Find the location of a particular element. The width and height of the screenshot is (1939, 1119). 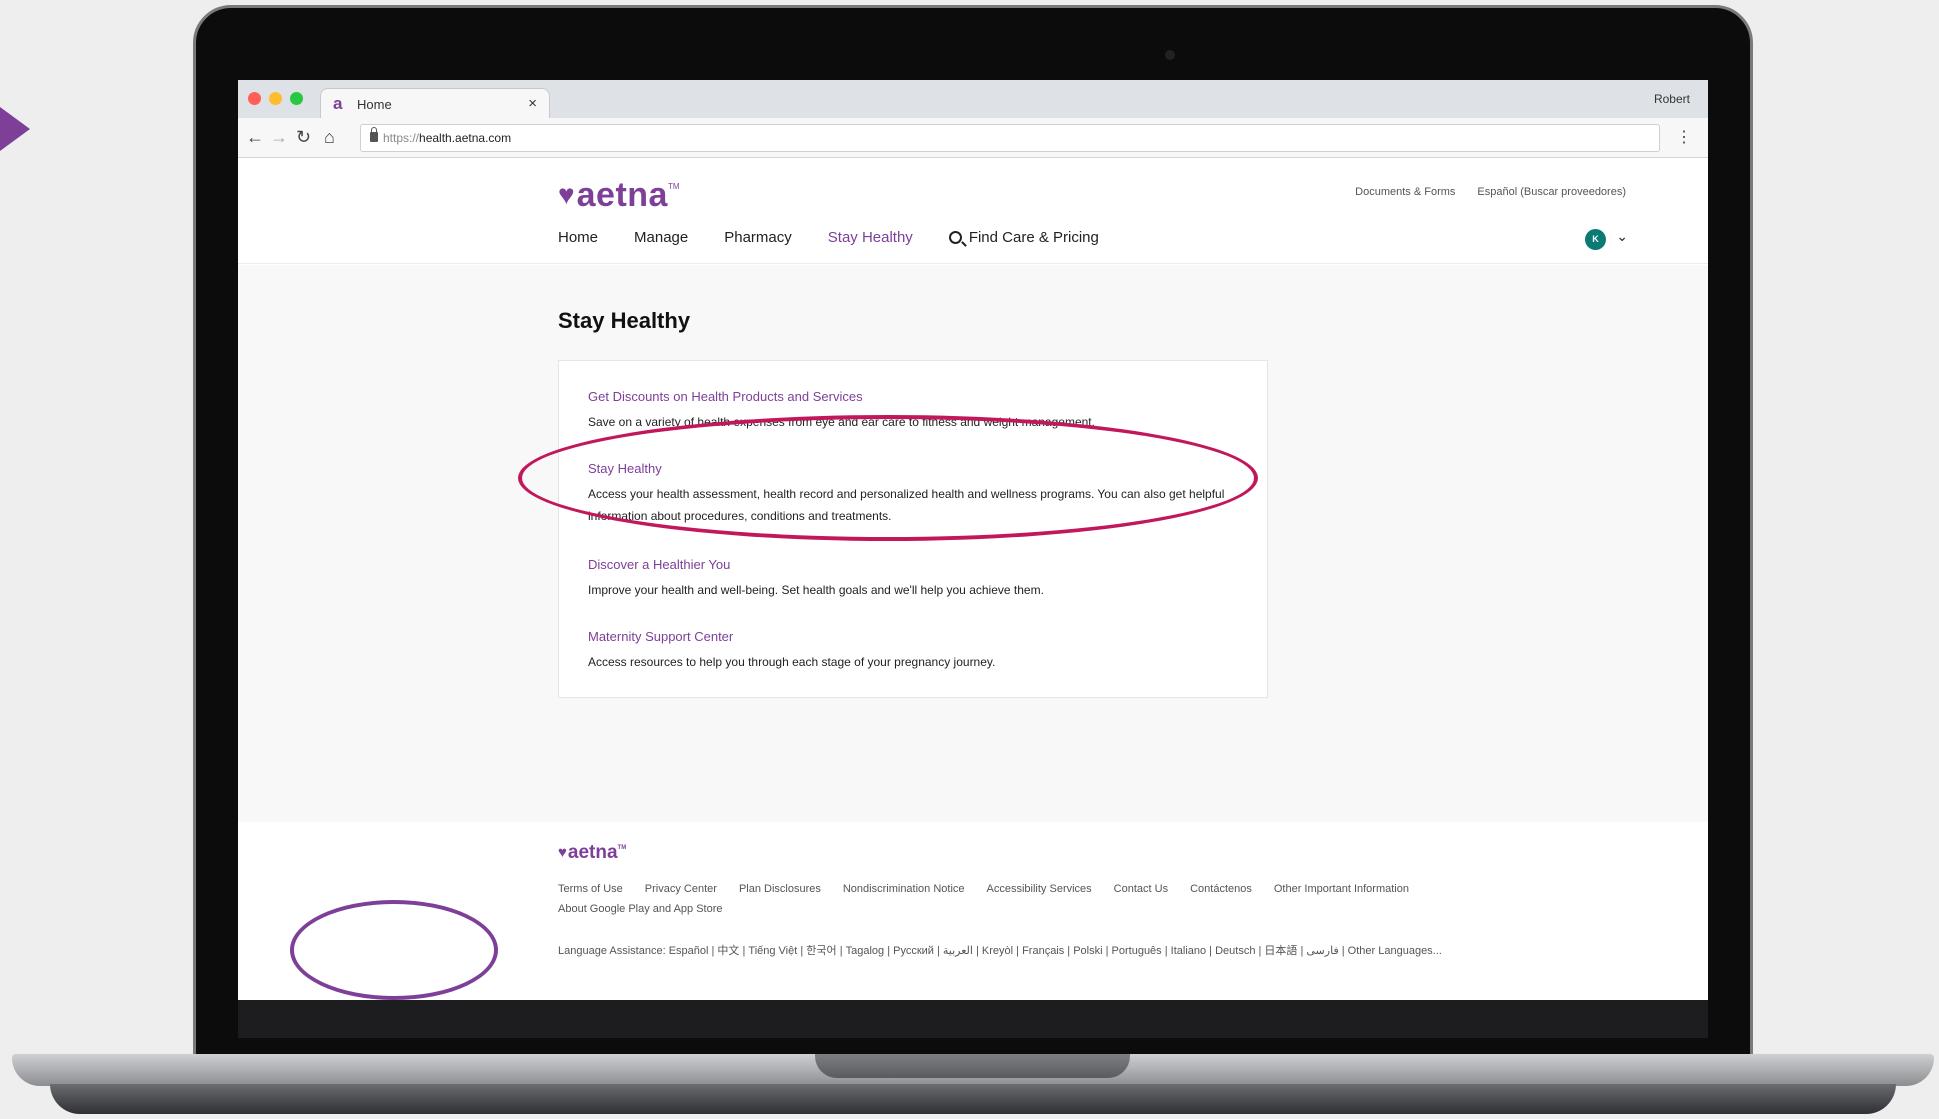

item-link: Discover a Healthier You is located at coordinates (918, 564).